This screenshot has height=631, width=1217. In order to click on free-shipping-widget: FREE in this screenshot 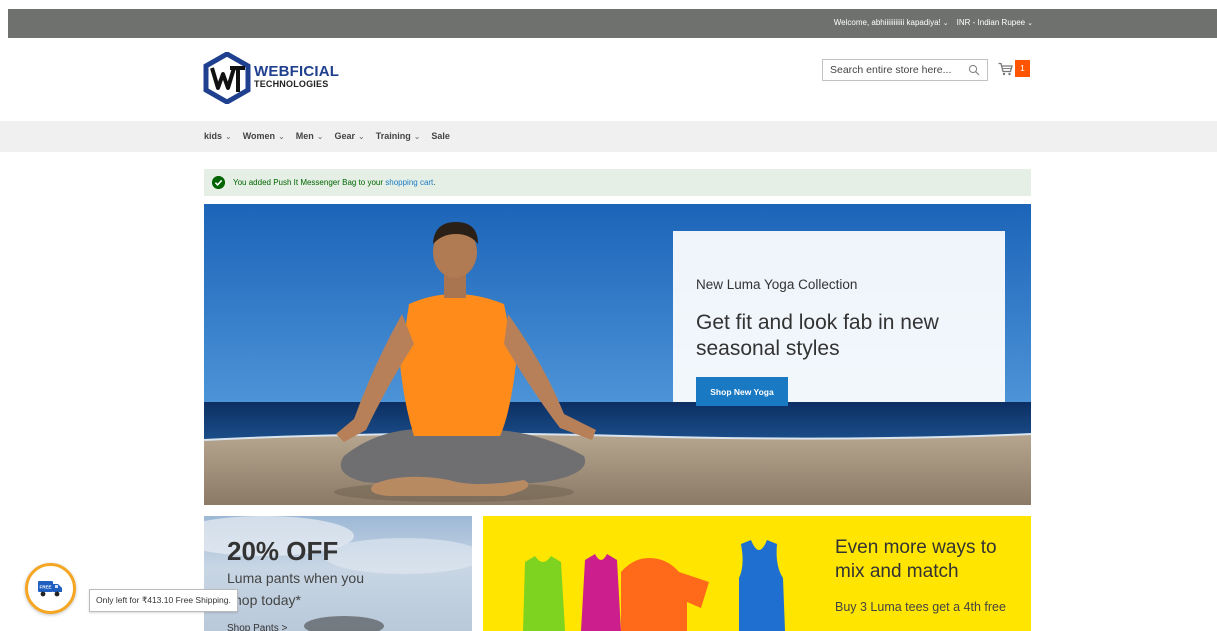, I will do `click(50, 588)`.